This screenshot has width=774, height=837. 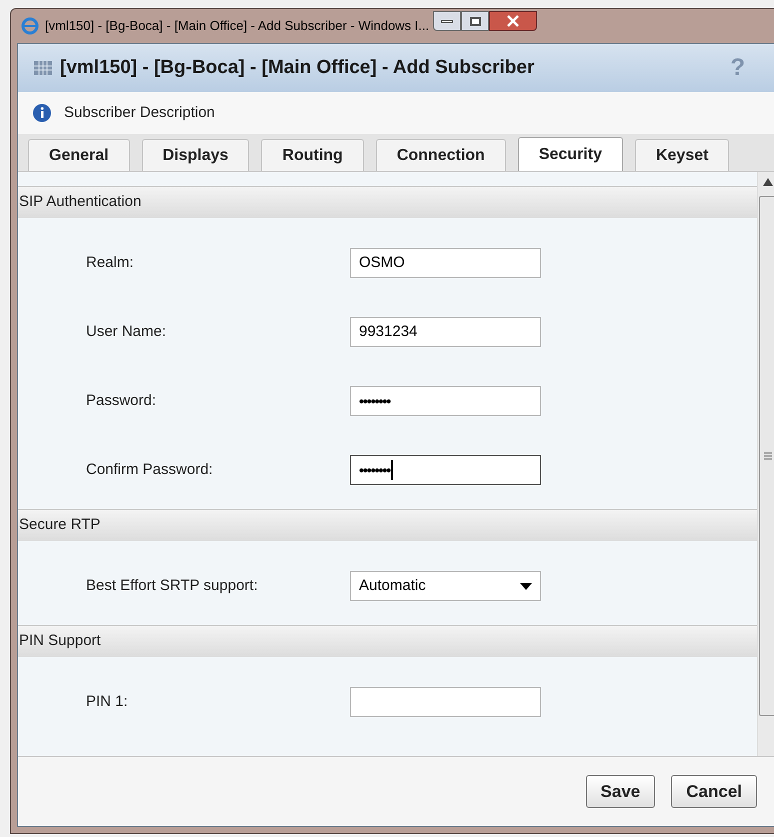 I want to click on grip-icon, so click(x=768, y=456).